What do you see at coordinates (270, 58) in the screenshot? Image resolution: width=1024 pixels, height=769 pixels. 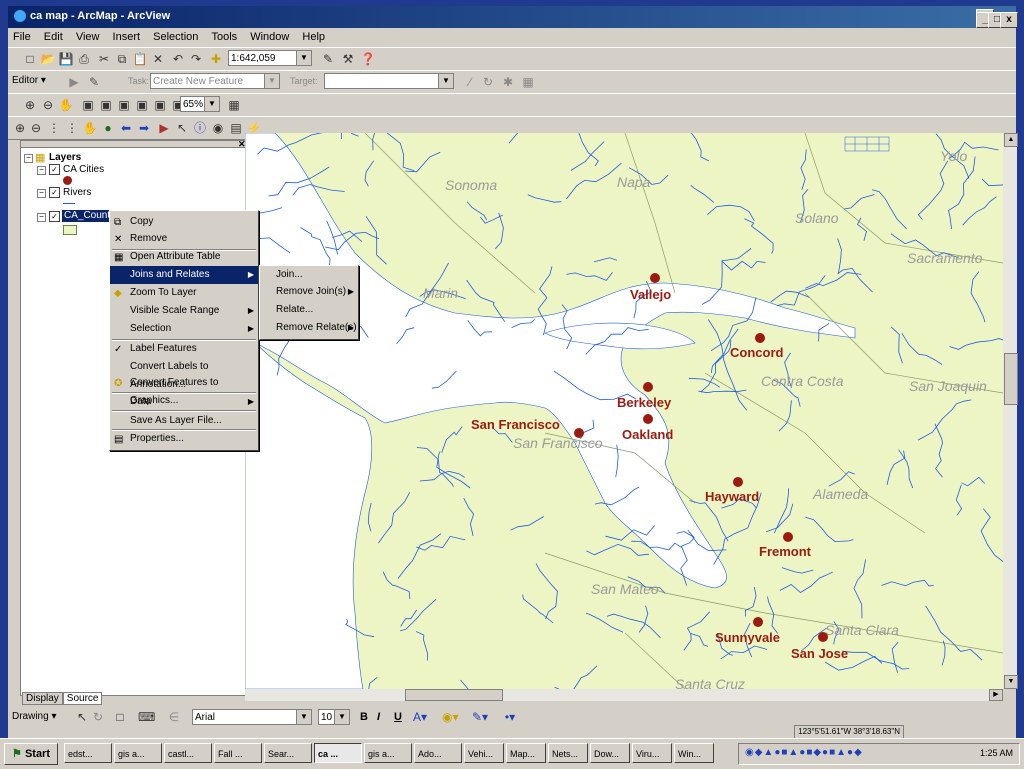 I see `map-scale-combo: 1:642,059 ▼` at bounding box center [270, 58].